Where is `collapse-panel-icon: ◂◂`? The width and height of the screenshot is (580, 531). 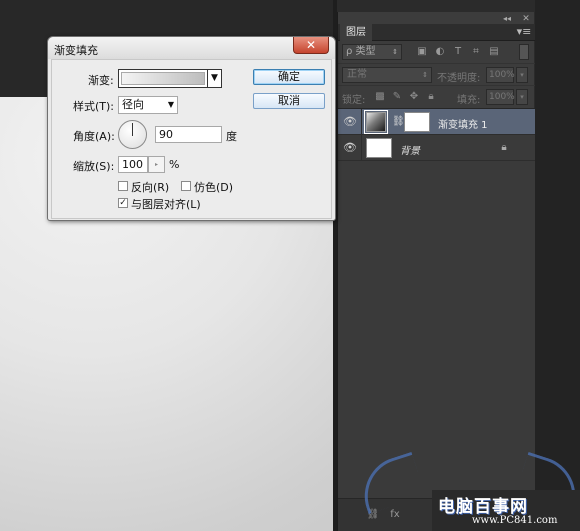
collapse-panel-icon: ◂◂ is located at coordinates (507, 19).